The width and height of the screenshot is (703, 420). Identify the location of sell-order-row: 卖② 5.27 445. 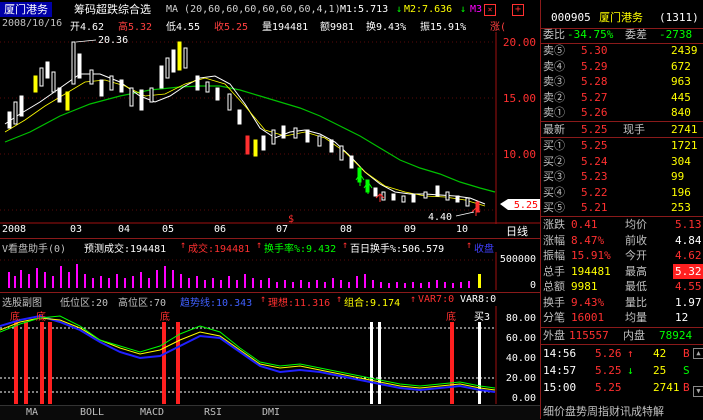
(622, 97).